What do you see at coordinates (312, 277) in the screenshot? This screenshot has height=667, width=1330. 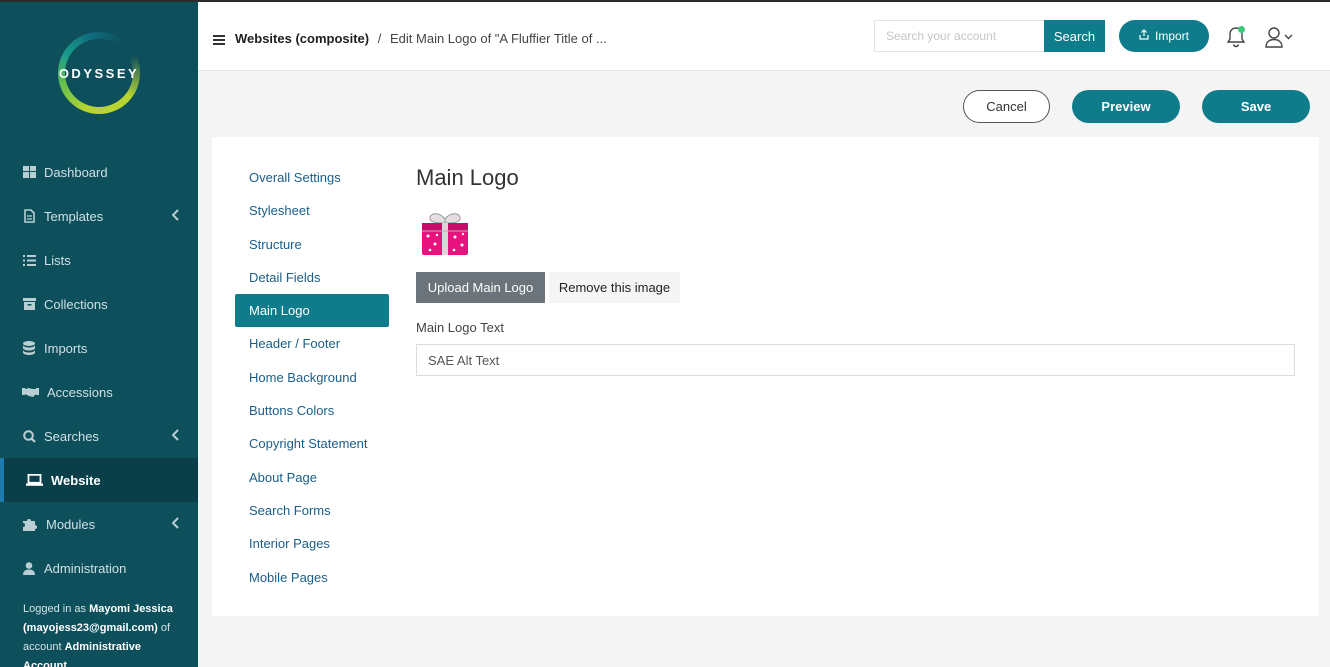 I see `settings-nav-item: Detail Fields` at bounding box center [312, 277].